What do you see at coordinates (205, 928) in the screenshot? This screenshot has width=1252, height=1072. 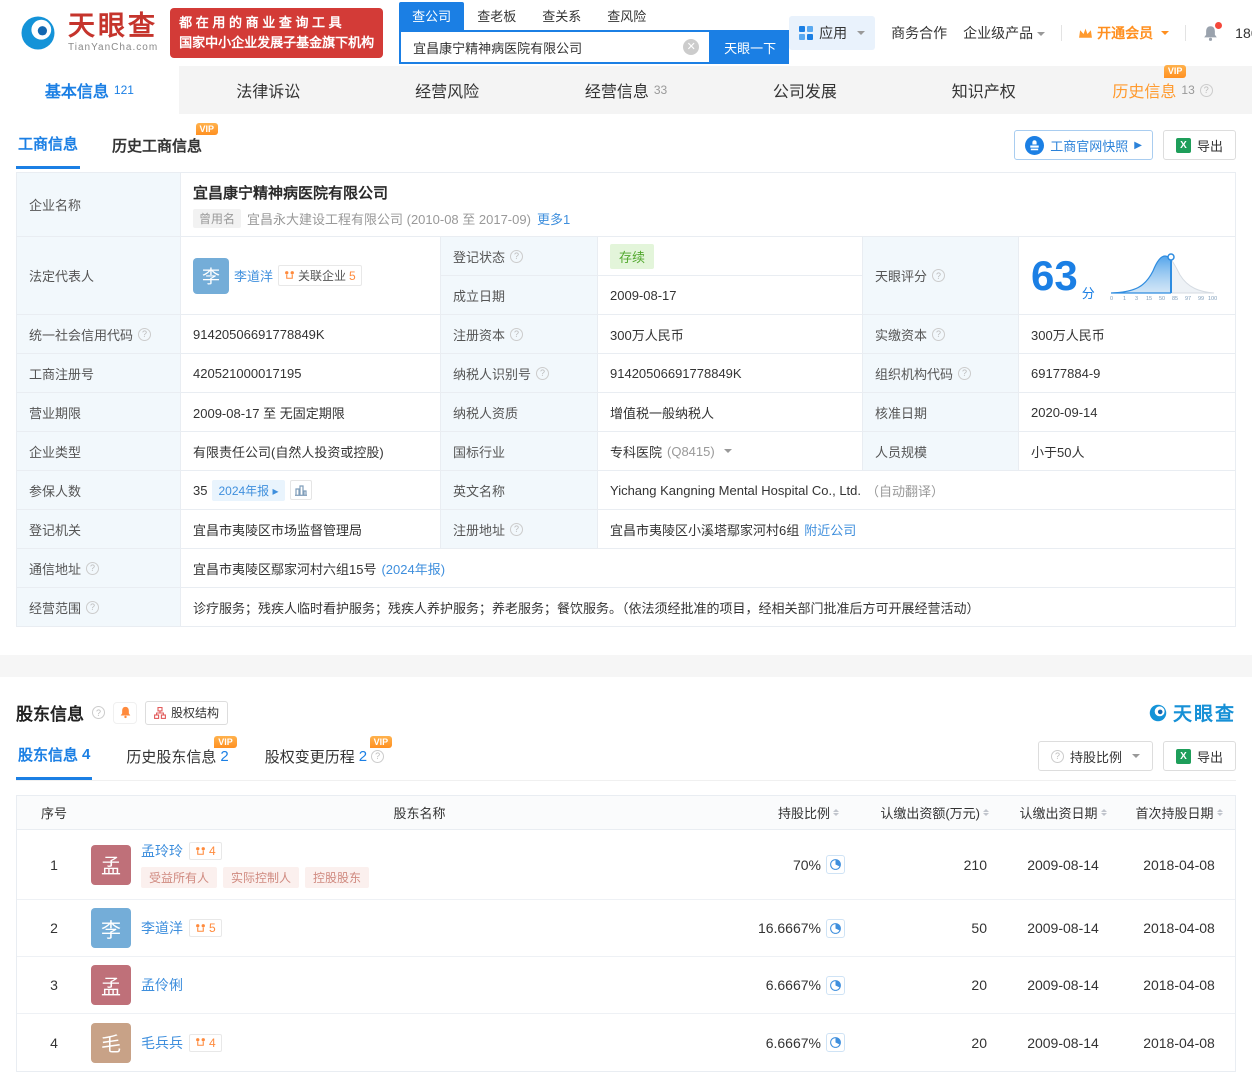 I see `related-companies-badge: 5` at bounding box center [205, 928].